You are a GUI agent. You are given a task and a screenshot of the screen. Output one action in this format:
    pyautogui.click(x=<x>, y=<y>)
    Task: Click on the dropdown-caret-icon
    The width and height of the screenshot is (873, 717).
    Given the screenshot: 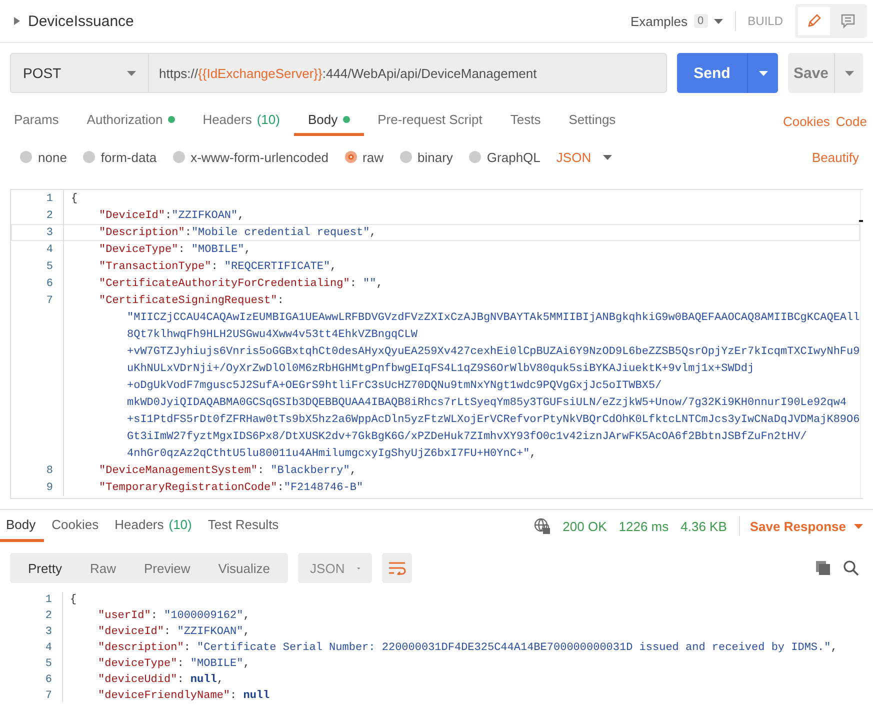 What is the action you would take?
    pyautogui.click(x=718, y=21)
    